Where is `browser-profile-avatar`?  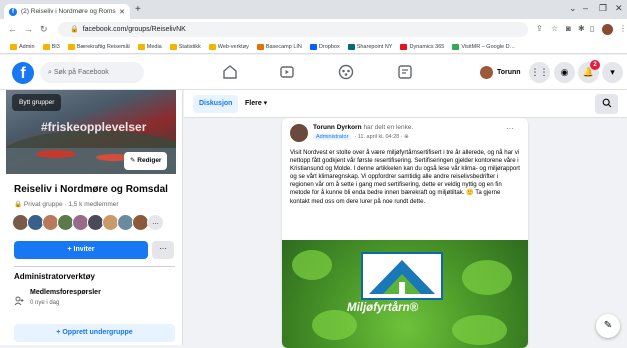
browser-profile-avatar is located at coordinates (607, 29).